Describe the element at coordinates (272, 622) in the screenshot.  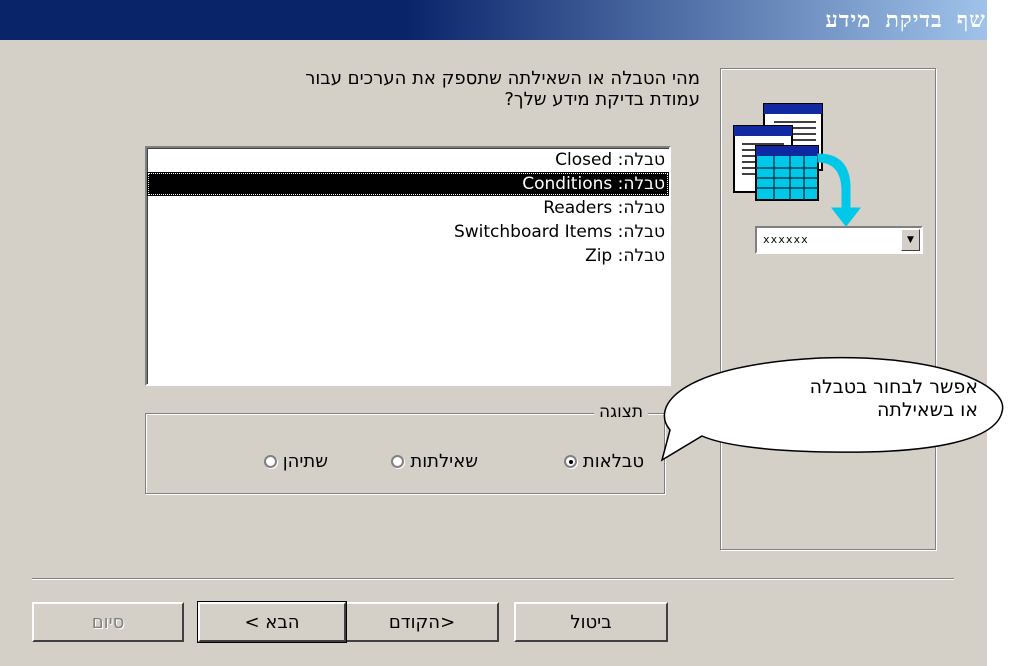
I see `next-button: הבא >` at that location.